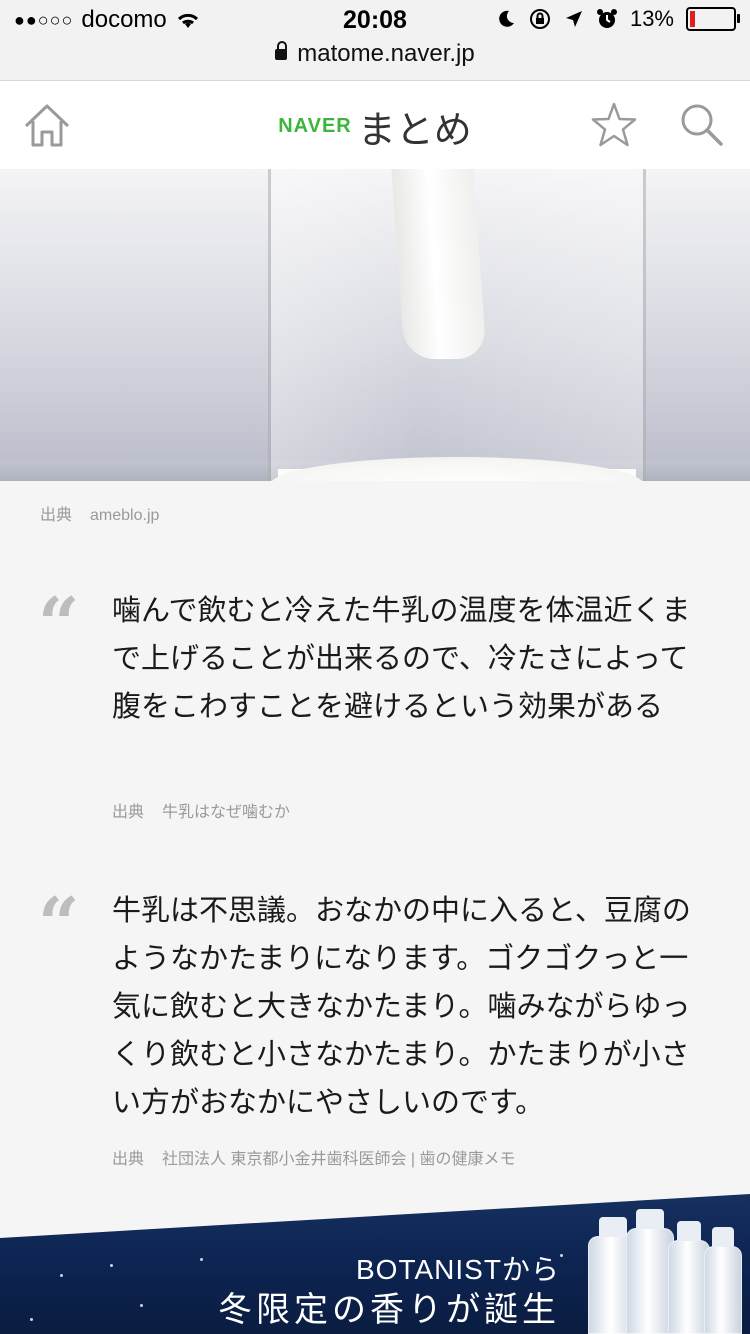 This screenshot has width=750, height=1334. I want to click on app-header: NAVER まとめ, so click(375, 125).